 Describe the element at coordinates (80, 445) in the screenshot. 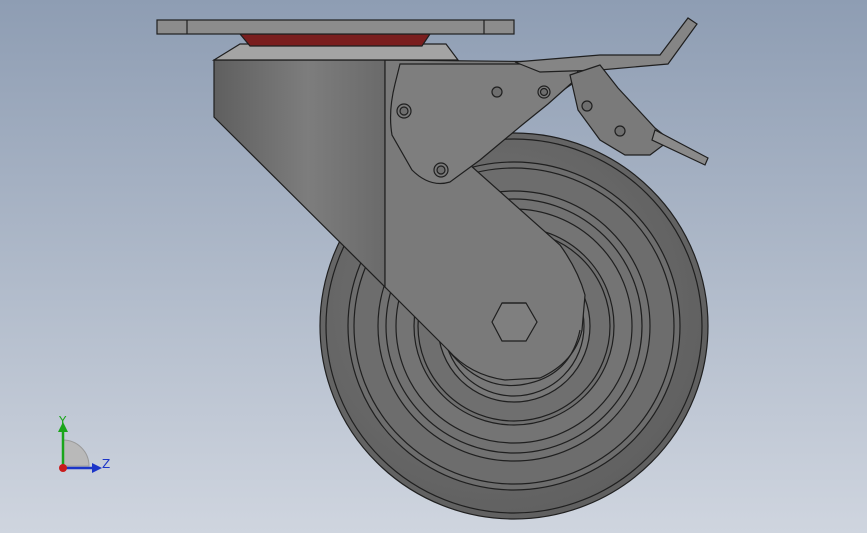

I see `axis-triad: Y Z` at that location.